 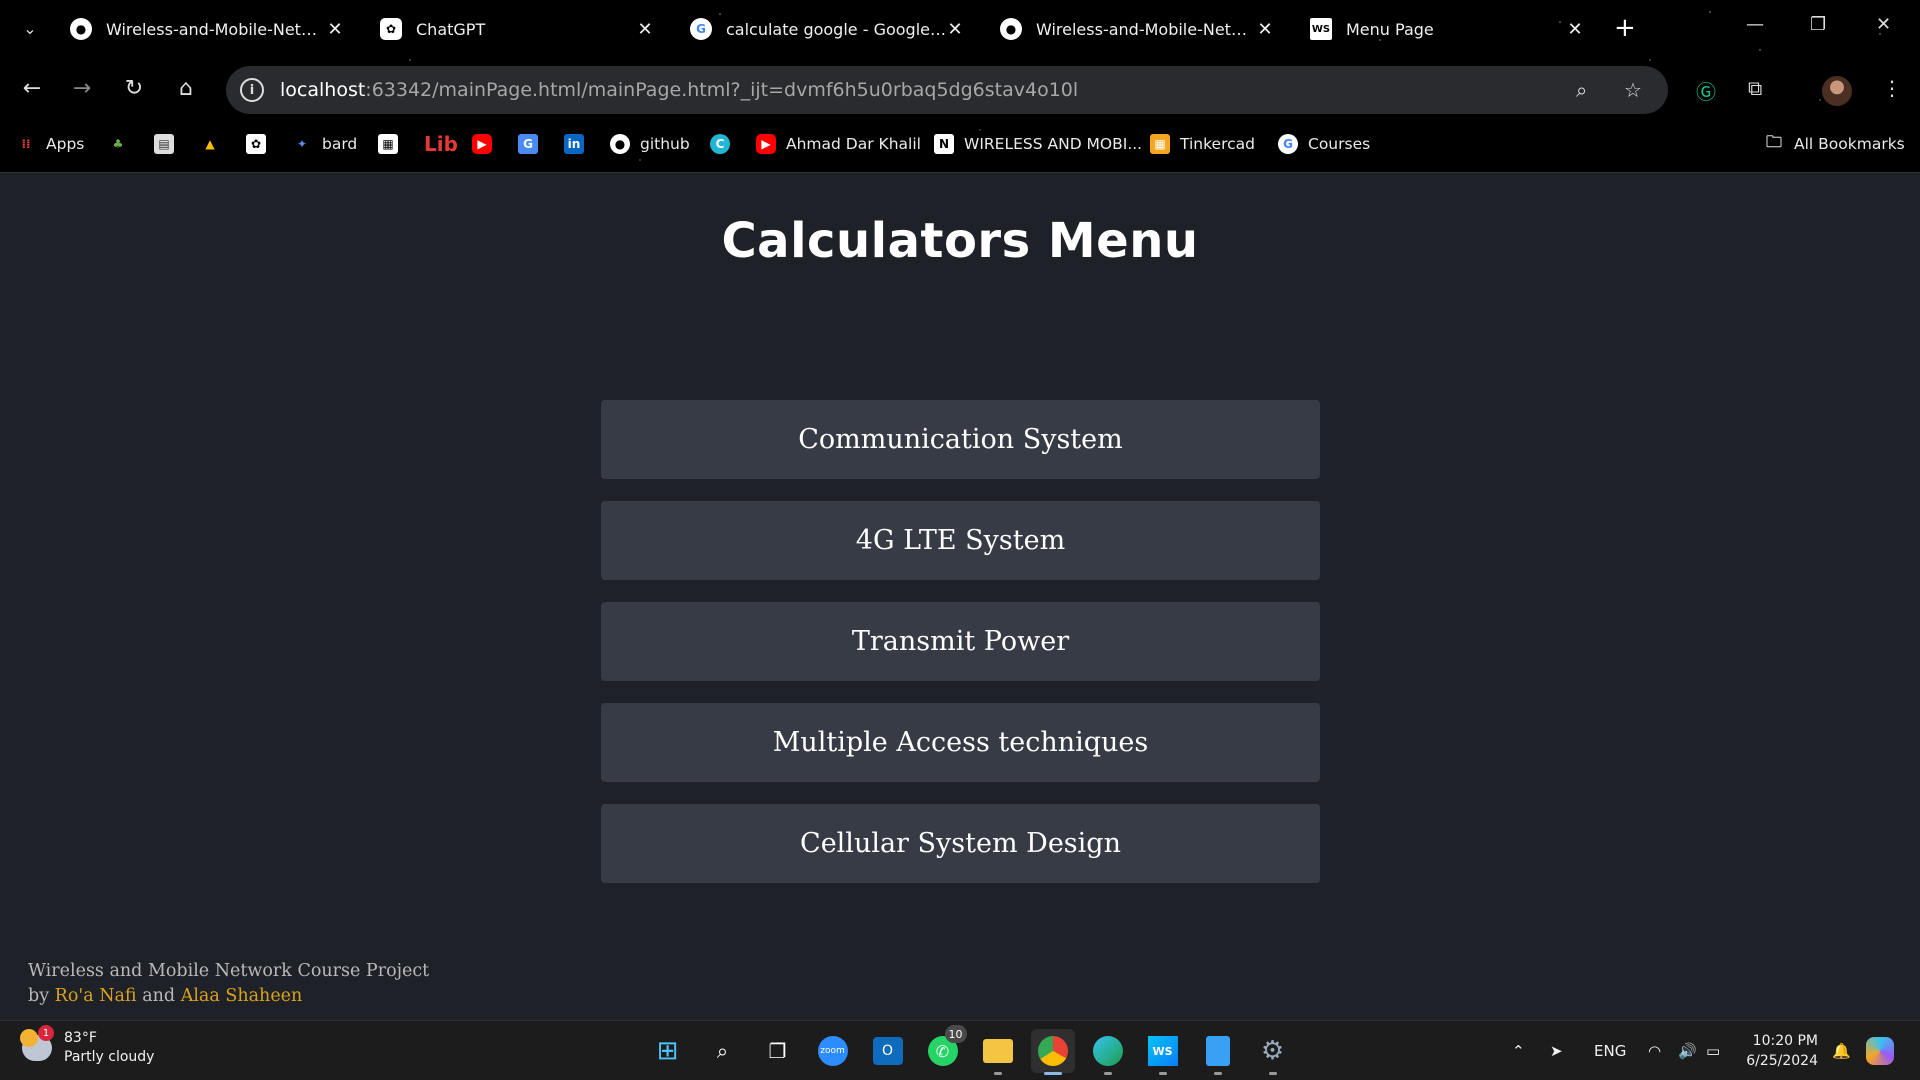 What do you see at coordinates (1706, 90) in the screenshot?
I see `grammarly-icon: Ⓖ` at bounding box center [1706, 90].